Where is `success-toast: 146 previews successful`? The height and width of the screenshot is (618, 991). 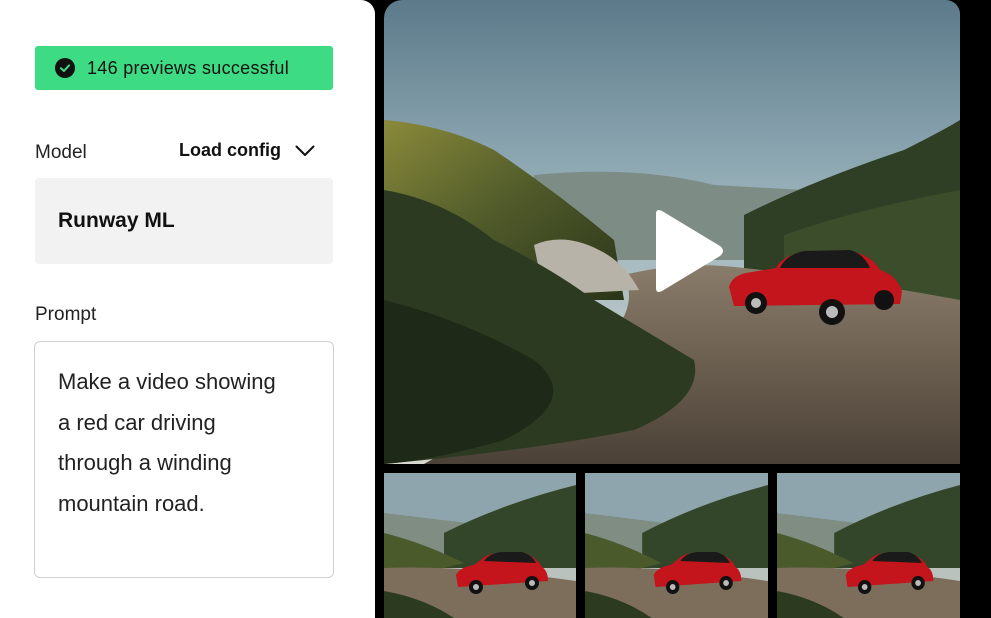 success-toast: 146 previews successful is located at coordinates (184, 68).